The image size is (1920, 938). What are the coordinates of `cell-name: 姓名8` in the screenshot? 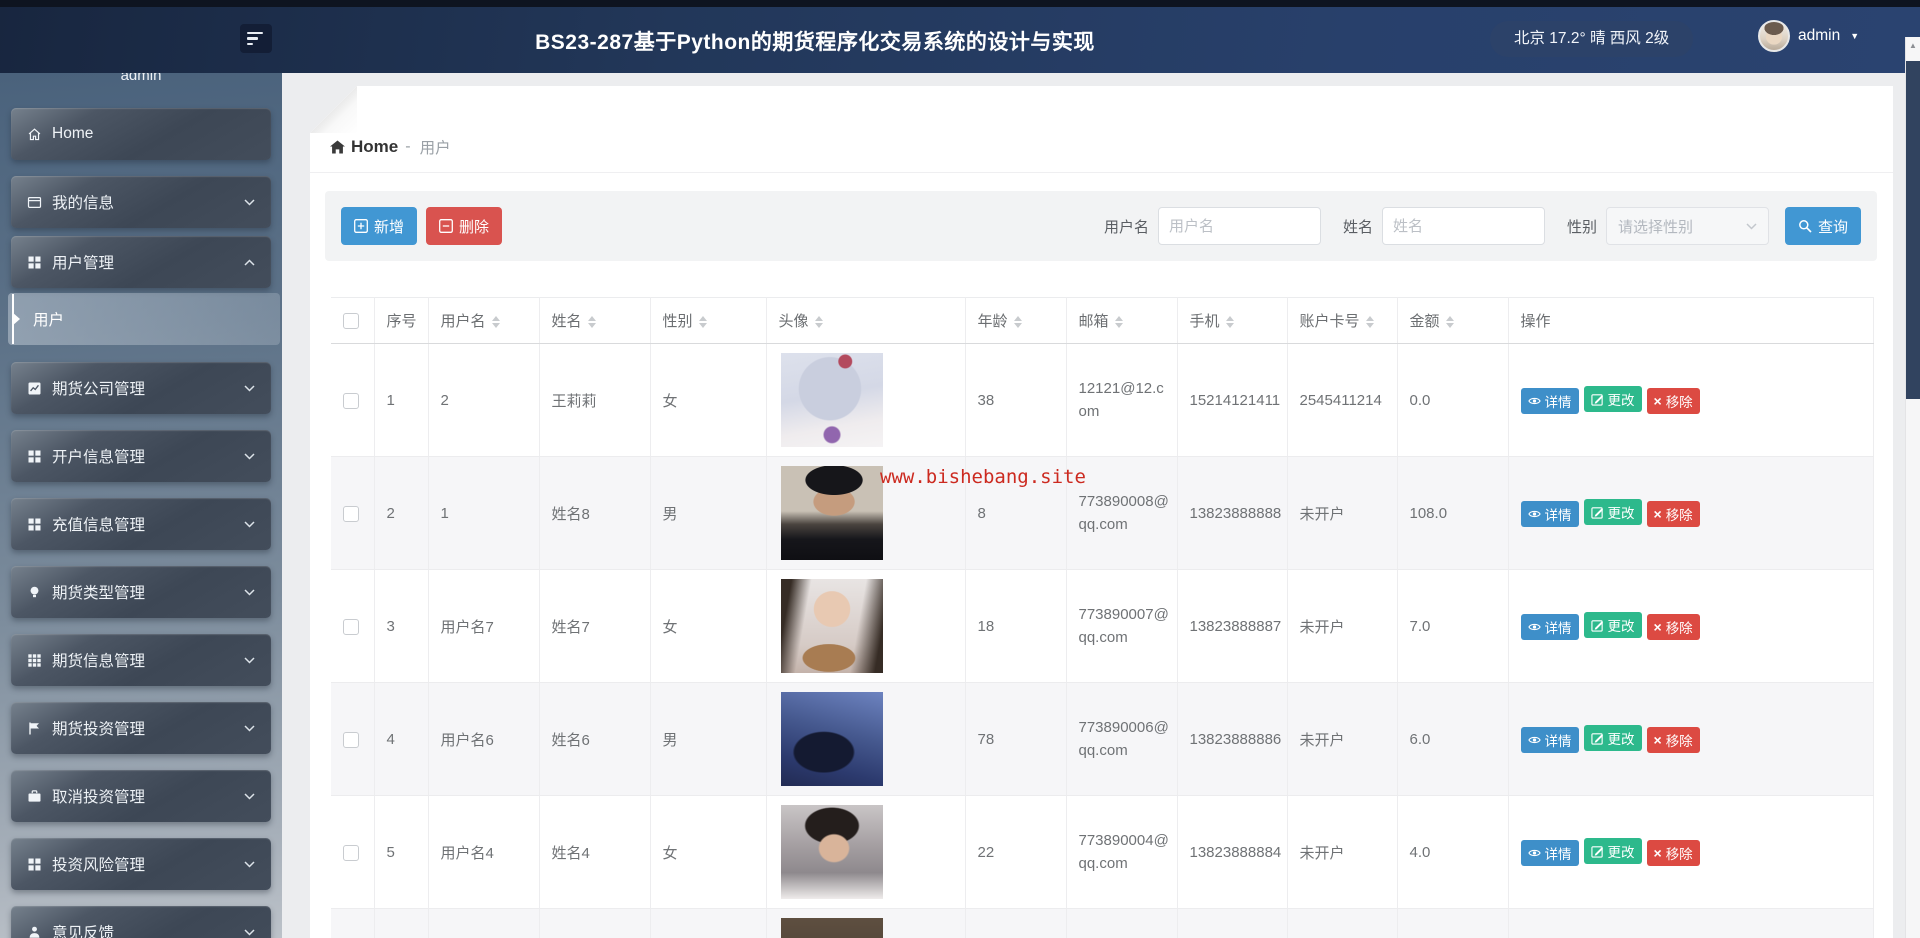 It's located at (594, 513).